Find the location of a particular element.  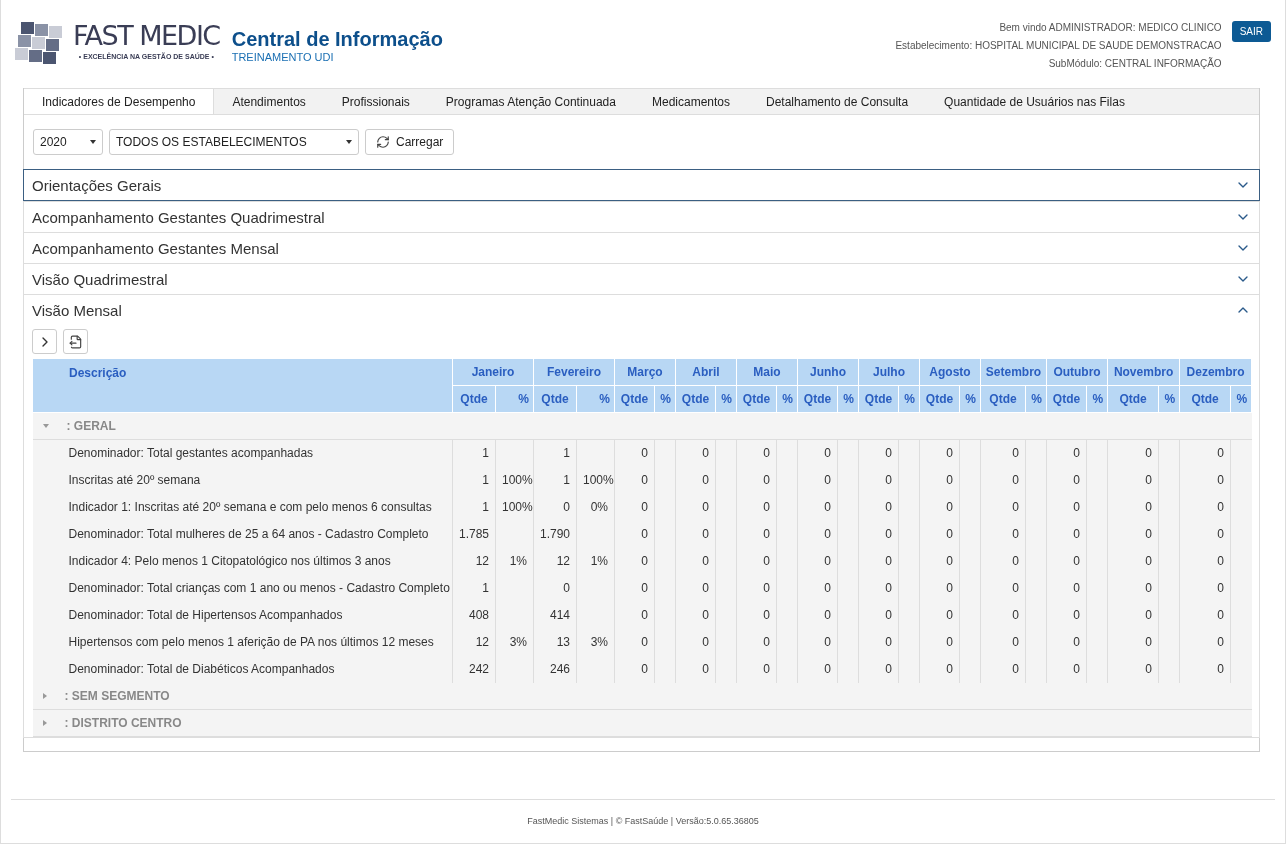

group-label: : DISTRITO CENTRO is located at coordinates (123, 723).